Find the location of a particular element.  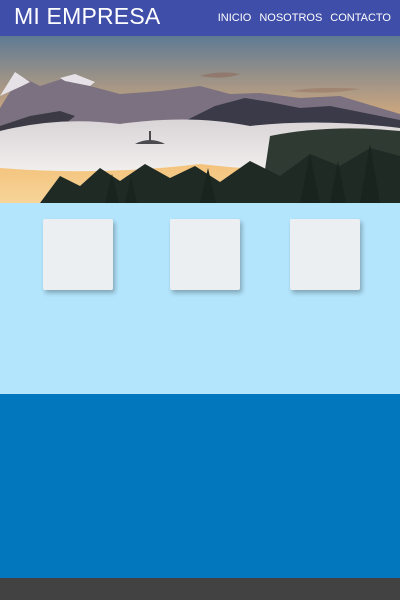

brand-title: MI EMPRESA is located at coordinates (87, 16).